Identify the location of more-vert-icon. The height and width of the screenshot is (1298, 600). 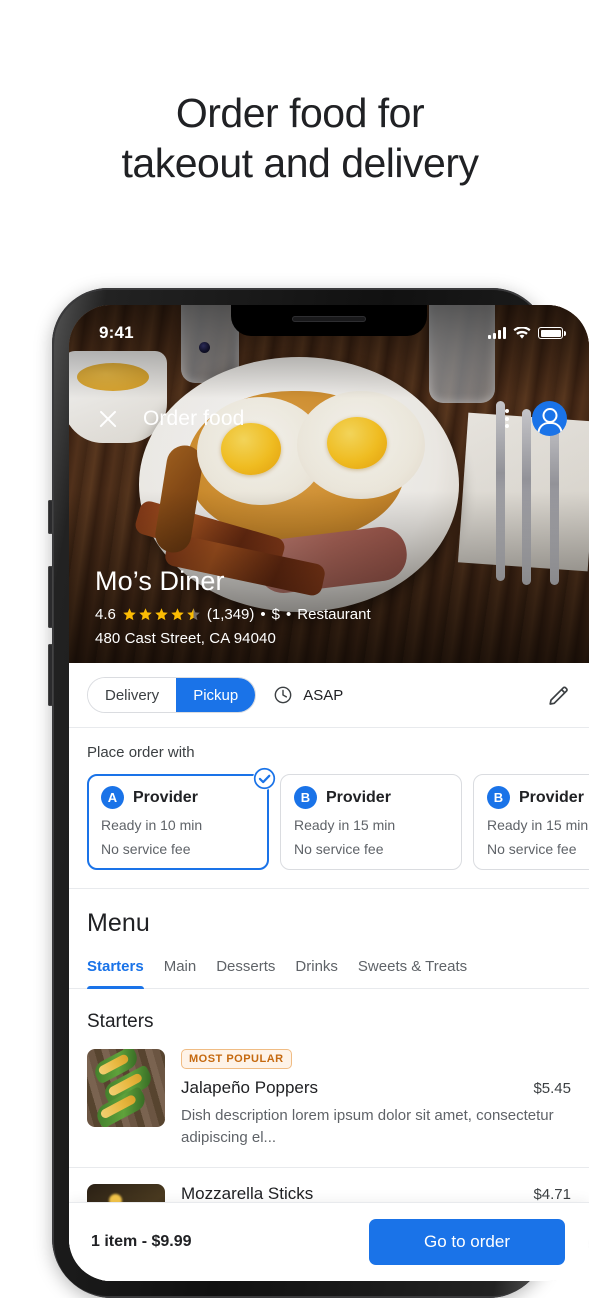
(507, 418).